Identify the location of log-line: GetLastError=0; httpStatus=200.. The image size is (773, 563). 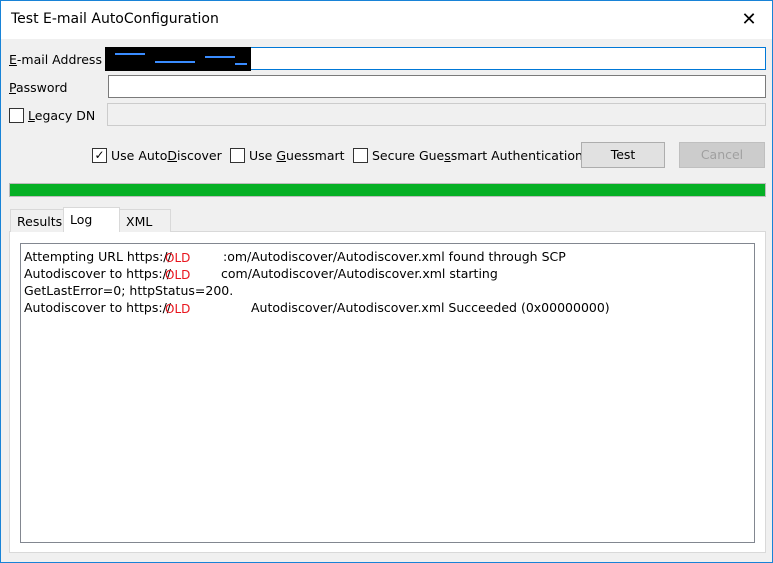
(129, 290).